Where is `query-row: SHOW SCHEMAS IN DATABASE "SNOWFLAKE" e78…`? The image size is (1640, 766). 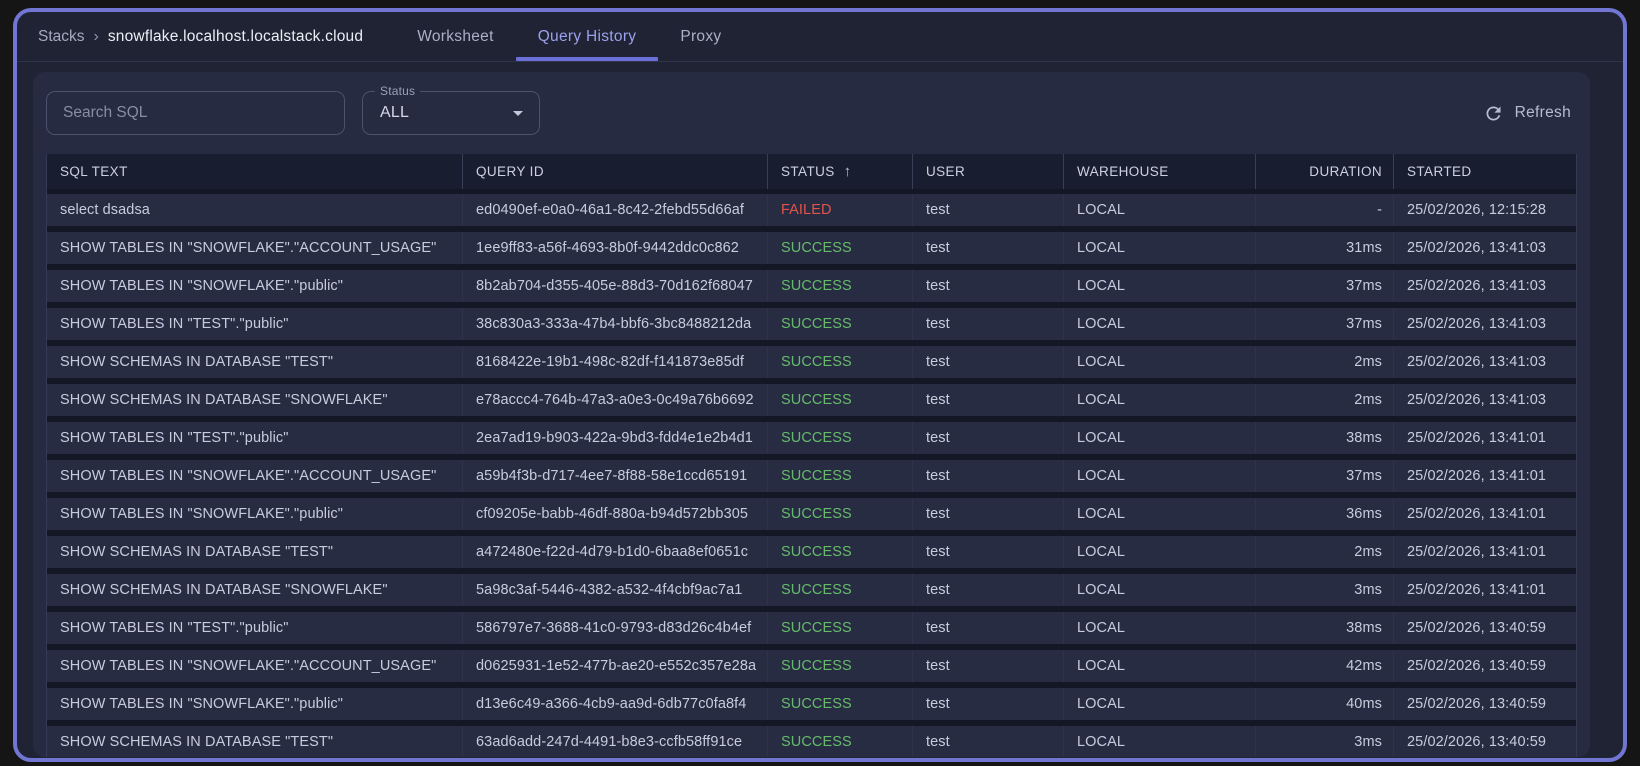 query-row: SHOW SCHEMAS IN DATABASE "SNOWFLAKE" e78… is located at coordinates (811, 400).